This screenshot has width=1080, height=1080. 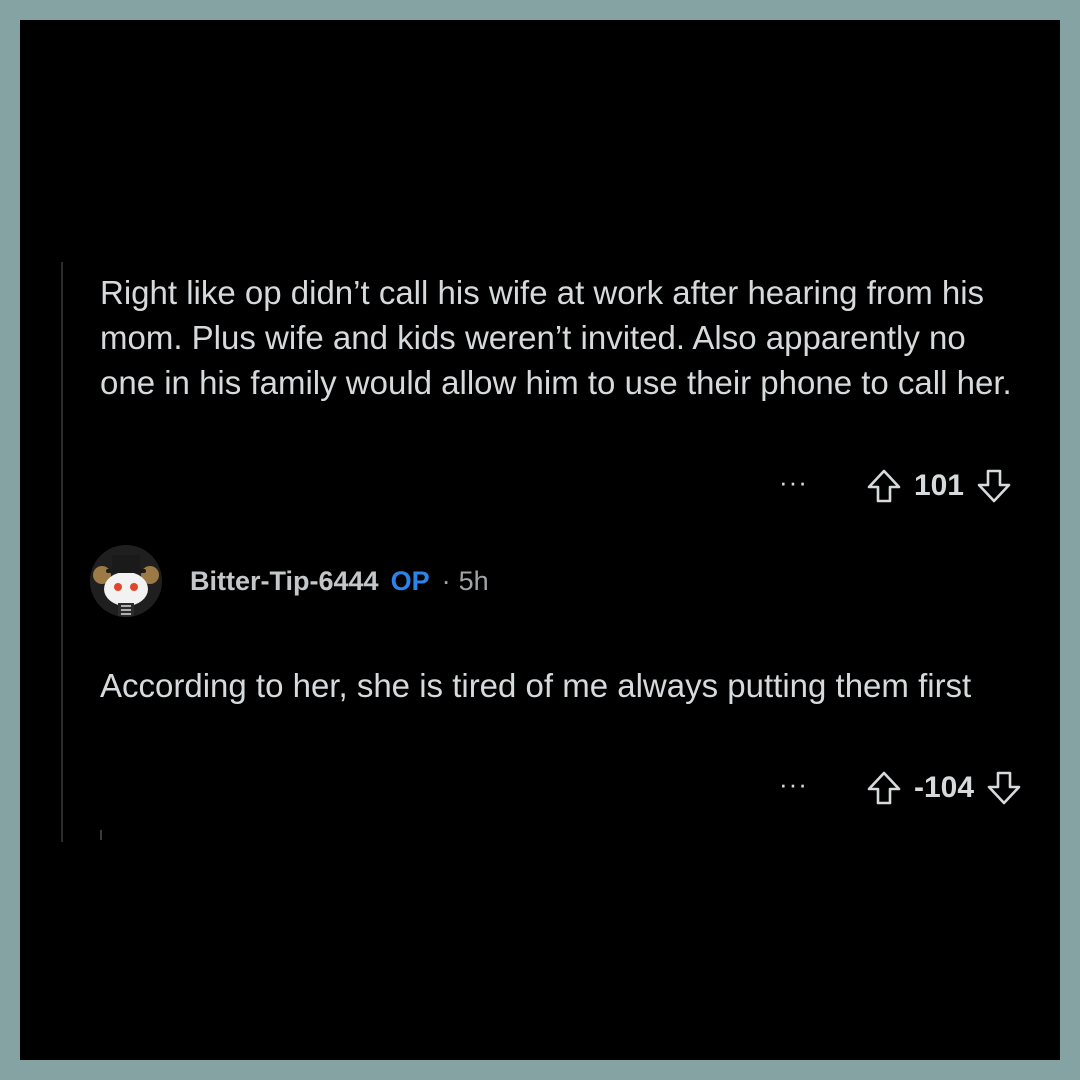 What do you see at coordinates (943, 787) in the screenshot?
I see `vote-score: -104` at bounding box center [943, 787].